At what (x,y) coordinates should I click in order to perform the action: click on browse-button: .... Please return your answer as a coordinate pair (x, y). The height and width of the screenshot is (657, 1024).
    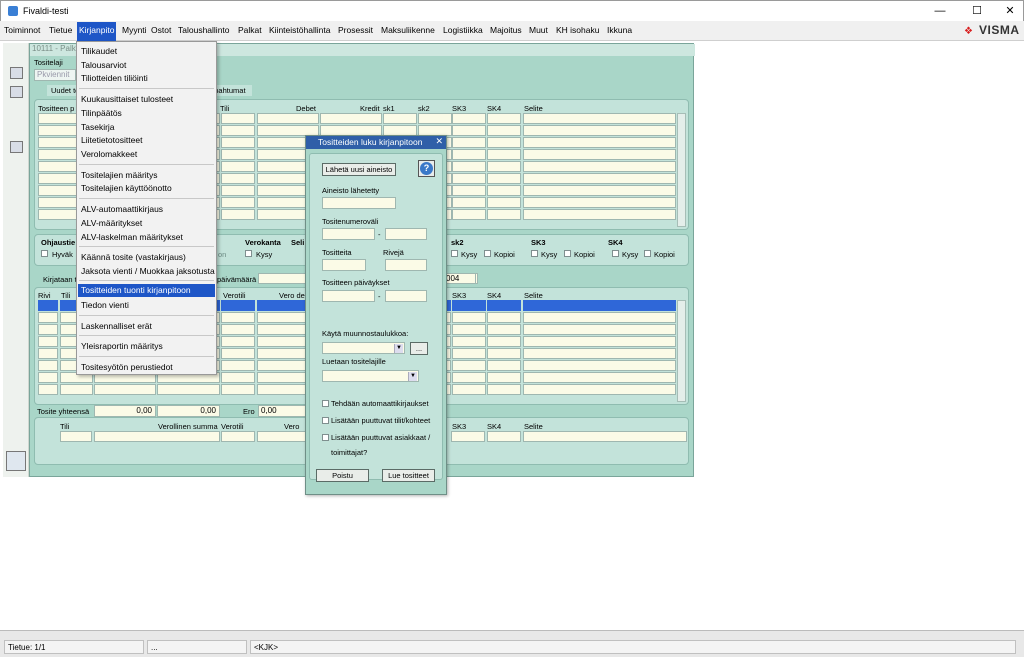
    Looking at the image, I should click on (419, 348).